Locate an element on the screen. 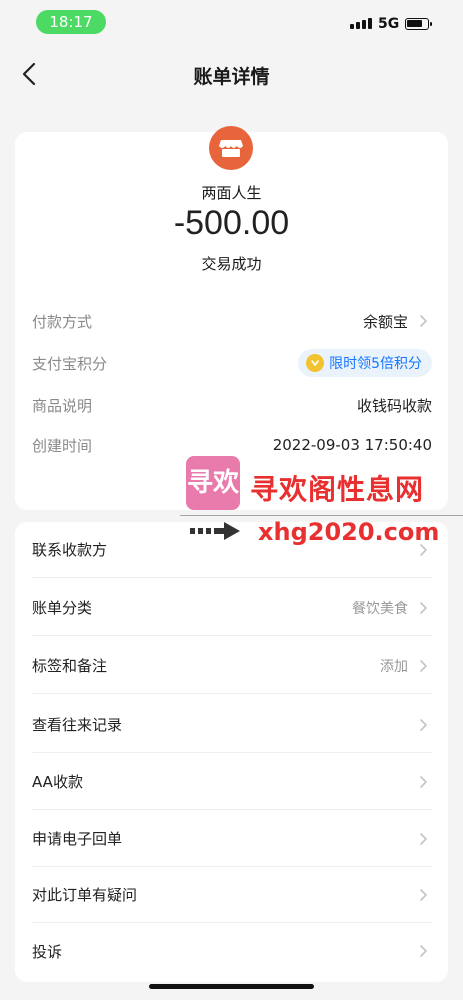  action-tags-notes: 标签和备注 添加 is located at coordinates (232, 666).